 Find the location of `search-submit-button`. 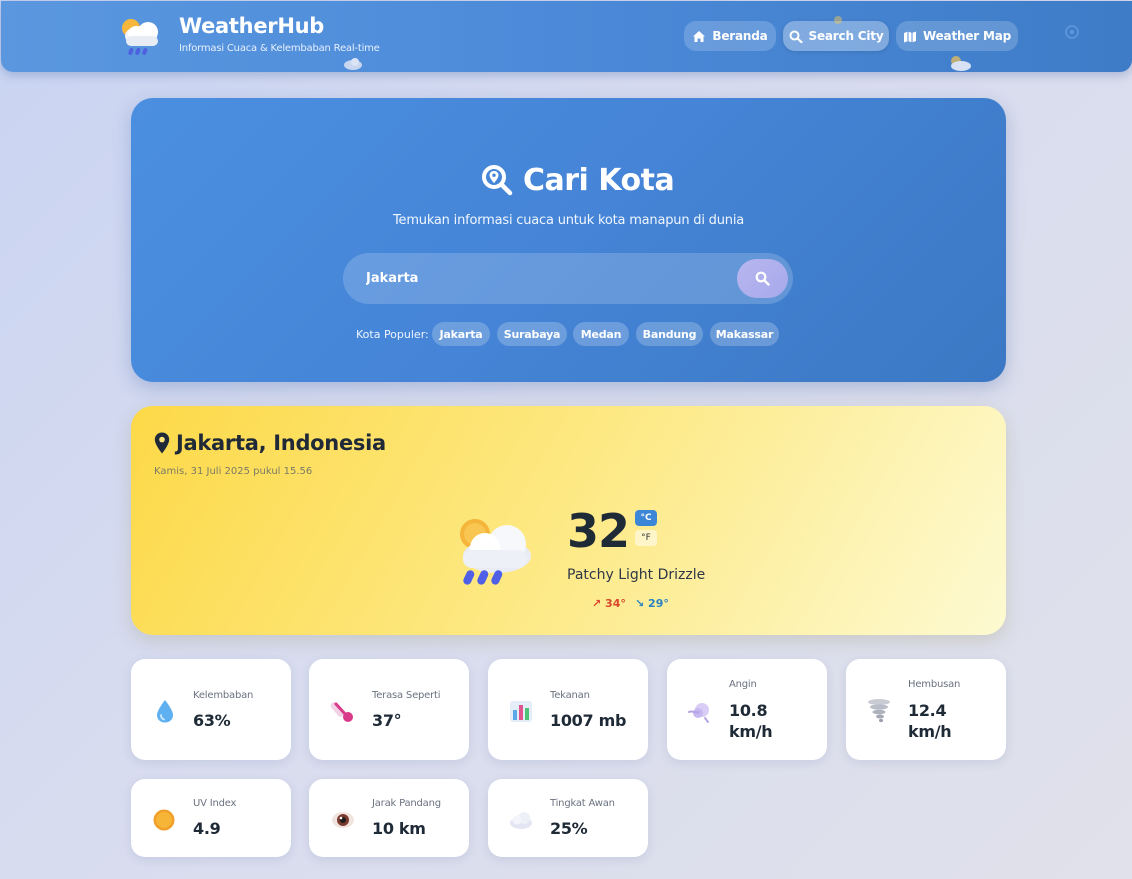

search-submit-button is located at coordinates (762, 278).